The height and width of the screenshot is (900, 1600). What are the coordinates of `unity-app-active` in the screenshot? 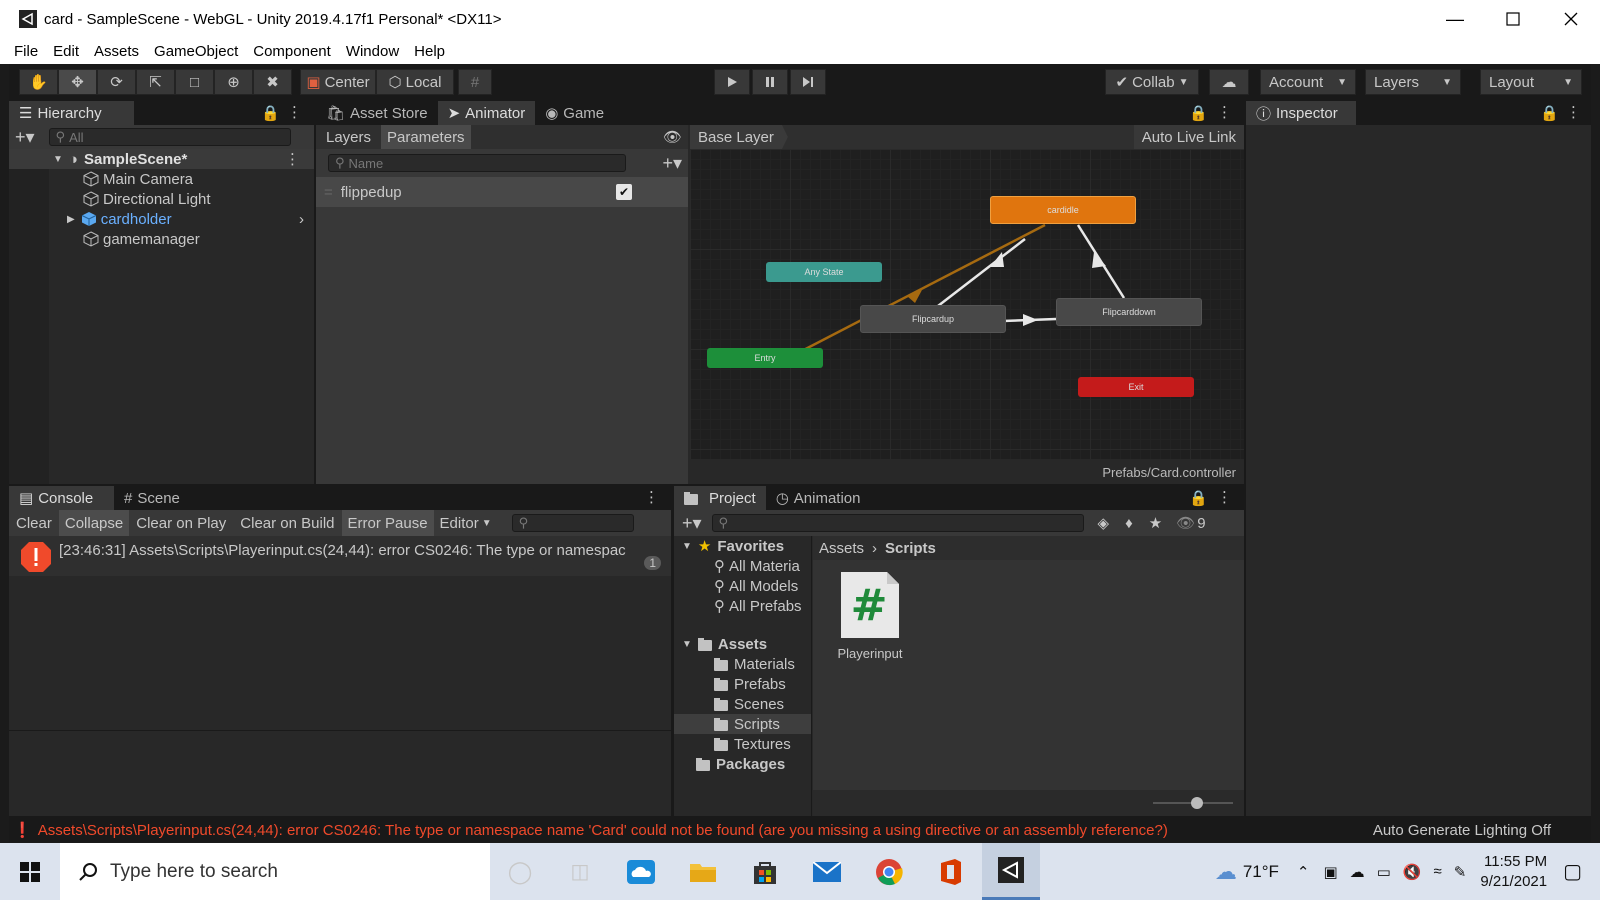 It's located at (1011, 871).